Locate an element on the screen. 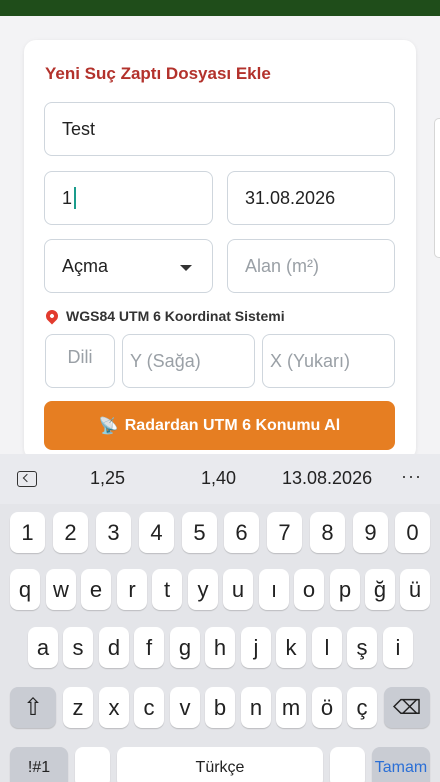  more-horizontal-icon: ··· is located at coordinates (411, 476).